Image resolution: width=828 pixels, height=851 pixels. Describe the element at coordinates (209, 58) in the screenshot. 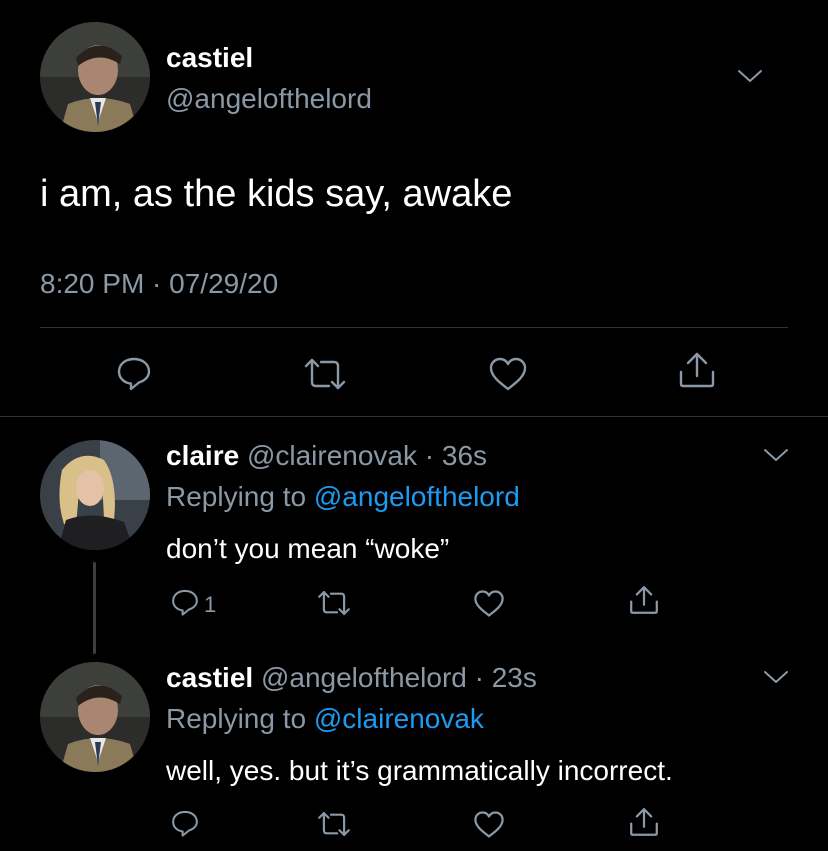

I see `author-display-name: castiel` at that location.